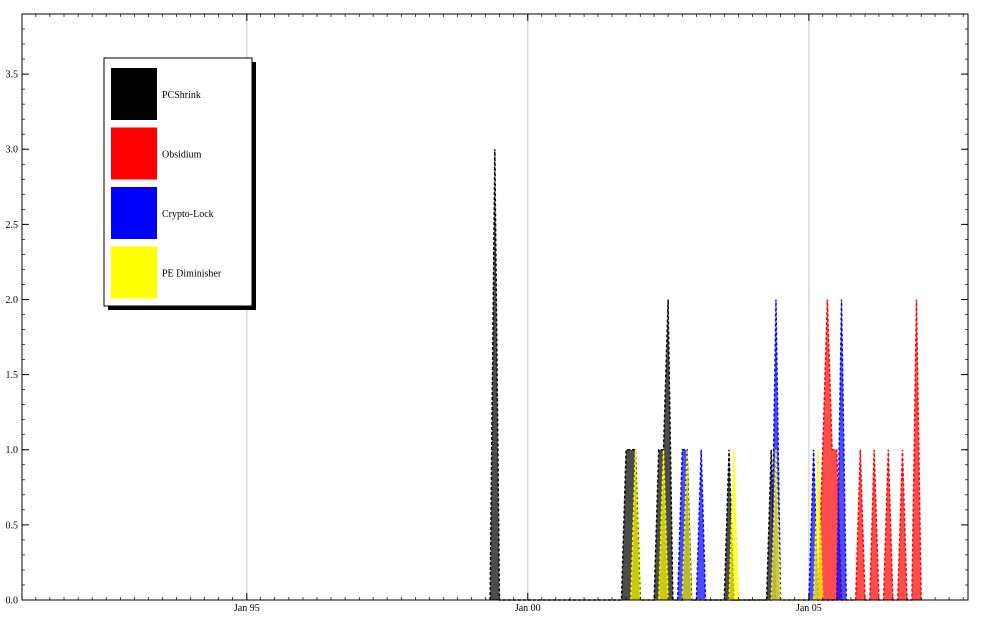  What do you see at coordinates (182, 155) in the screenshot?
I see `legend-label: Obsidium` at bounding box center [182, 155].